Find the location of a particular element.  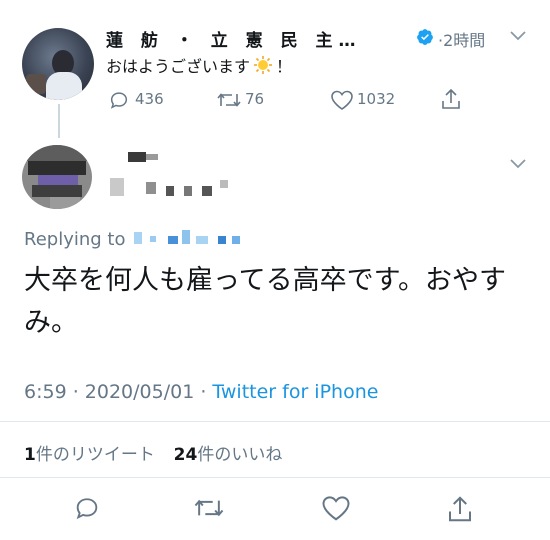

original-tweet-text: おはようございます ！ is located at coordinates (199, 66).